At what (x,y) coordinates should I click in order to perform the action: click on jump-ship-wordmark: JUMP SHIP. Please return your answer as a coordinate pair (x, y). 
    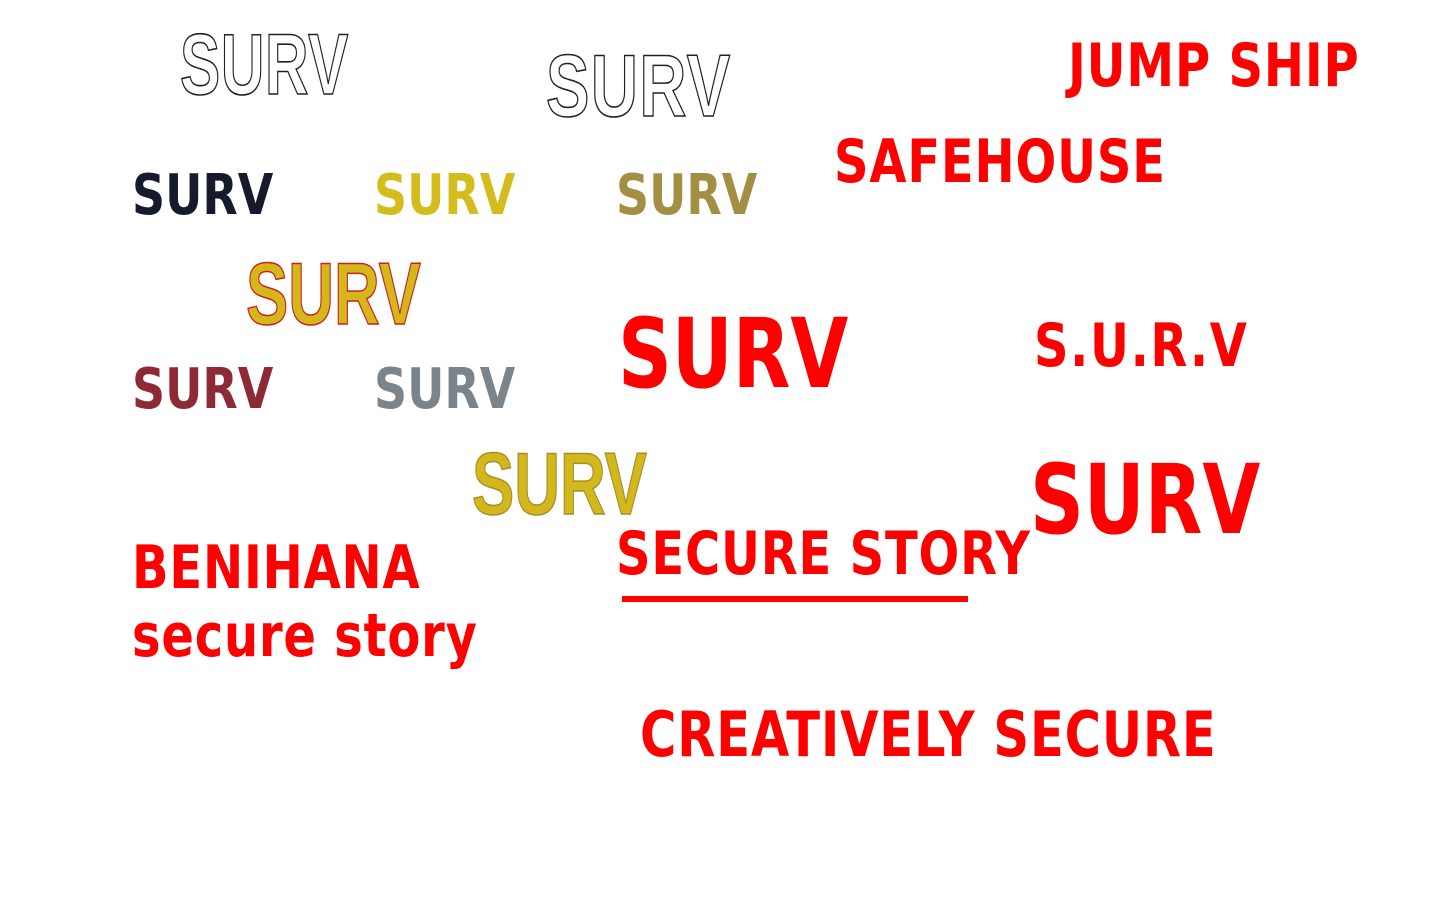
    Looking at the image, I should click on (1214, 66).